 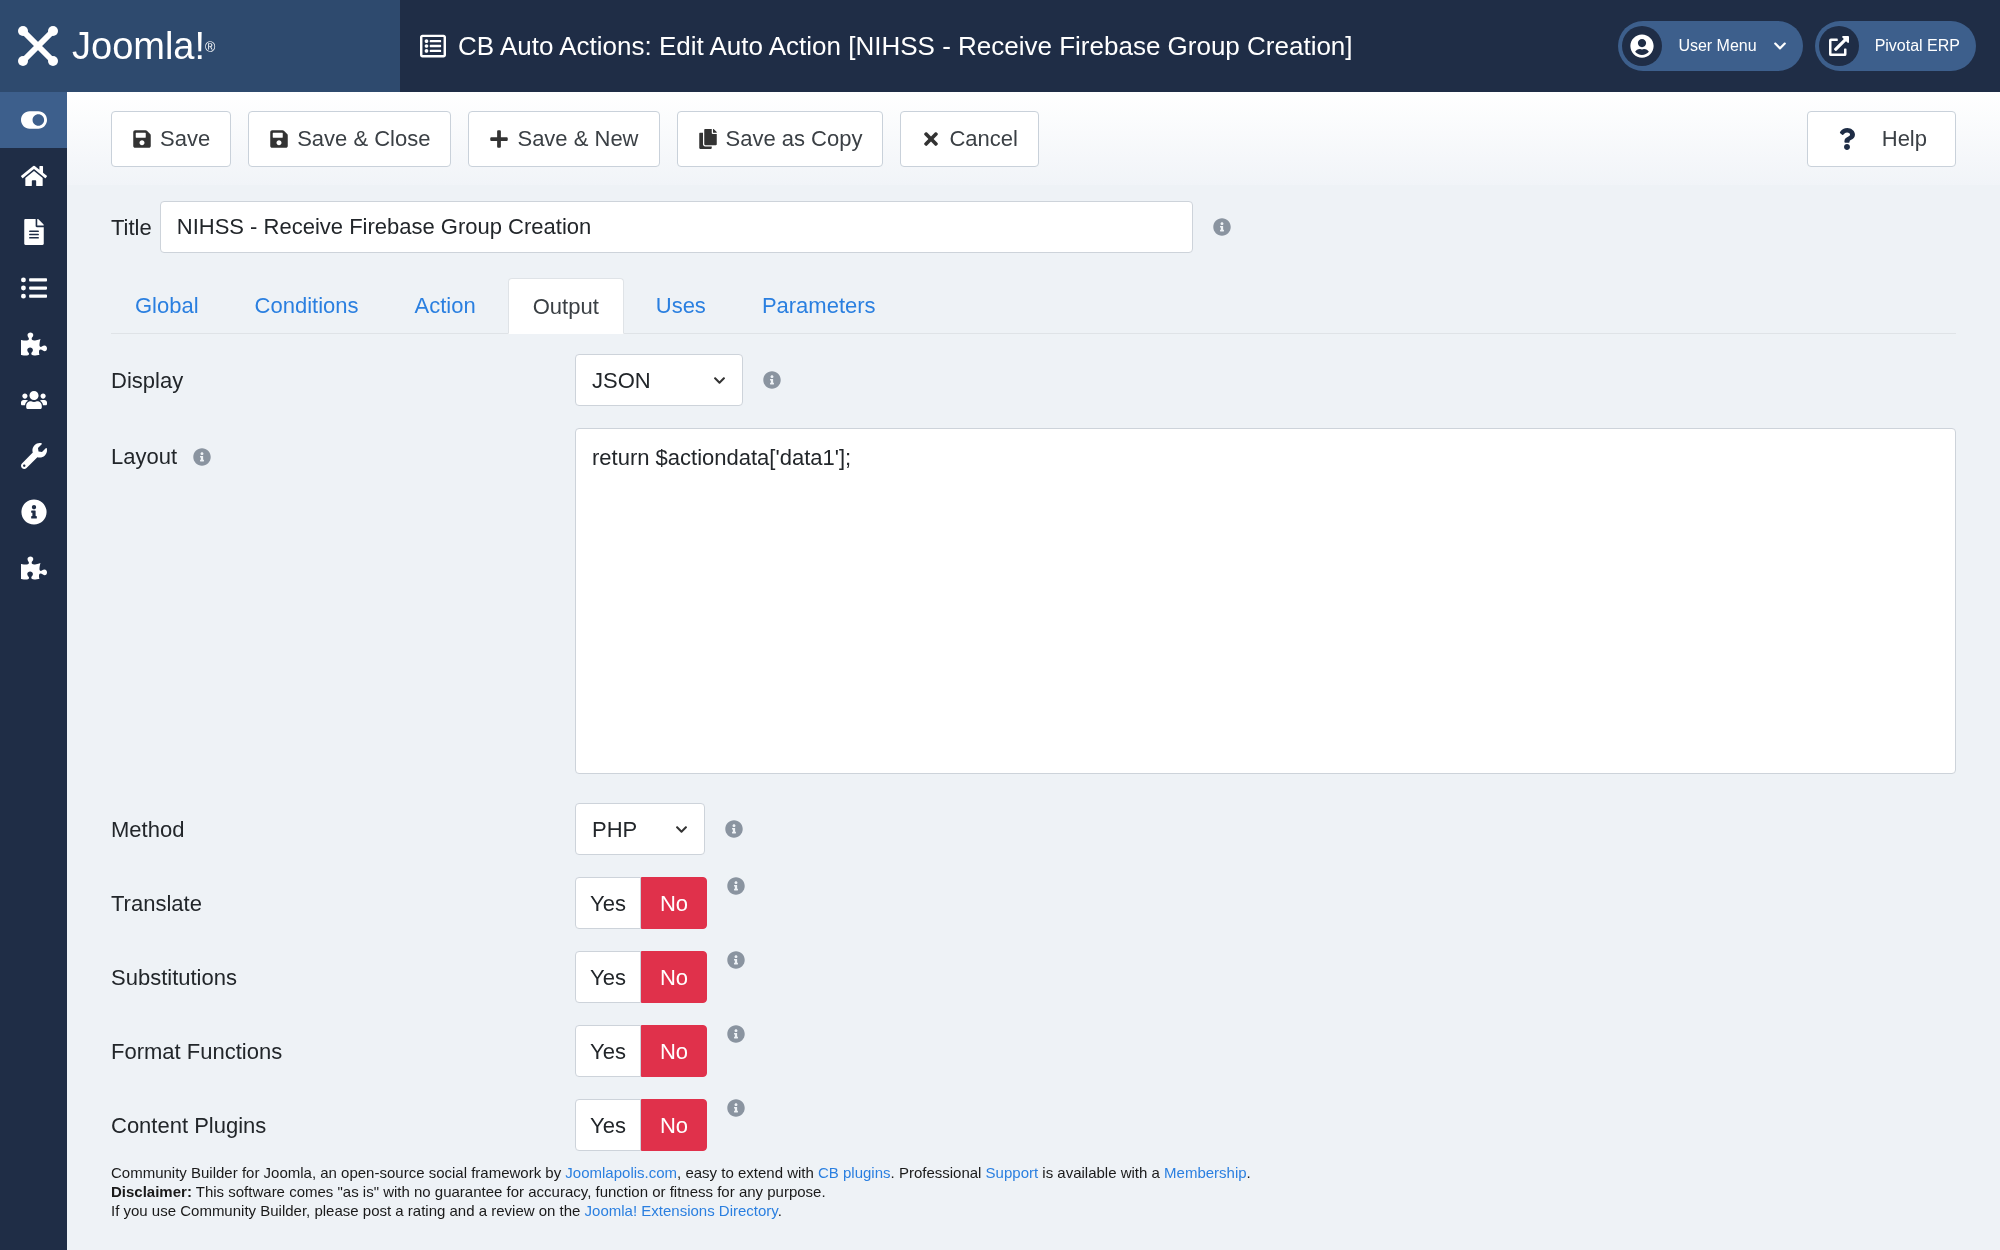 What do you see at coordinates (499, 138) in the screenshot?
I see `plus-icon` at bounding box center [499, 138].